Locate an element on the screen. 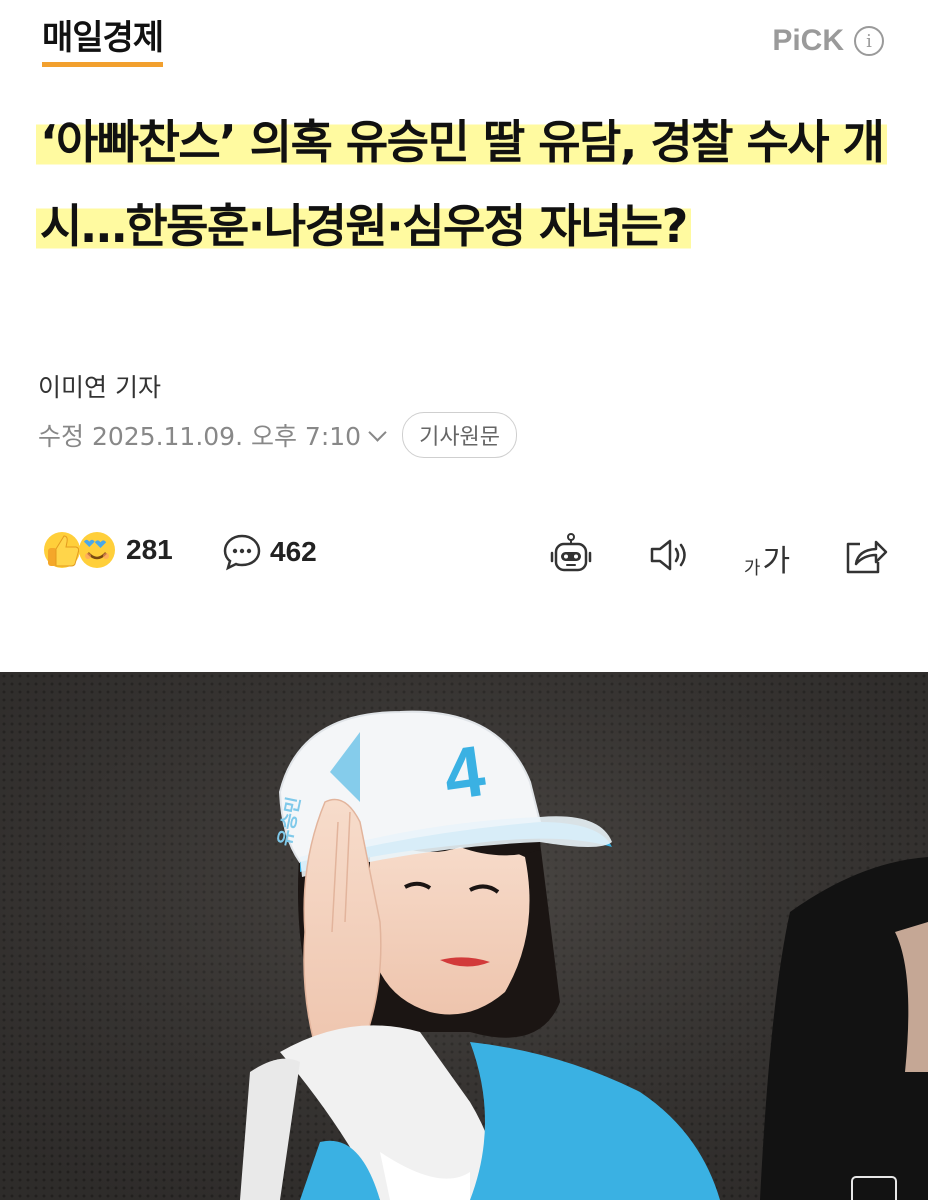 The height and width of the screenshot is (1200, 928). font-size-button: 가가 is located at coordinates (767, 555).